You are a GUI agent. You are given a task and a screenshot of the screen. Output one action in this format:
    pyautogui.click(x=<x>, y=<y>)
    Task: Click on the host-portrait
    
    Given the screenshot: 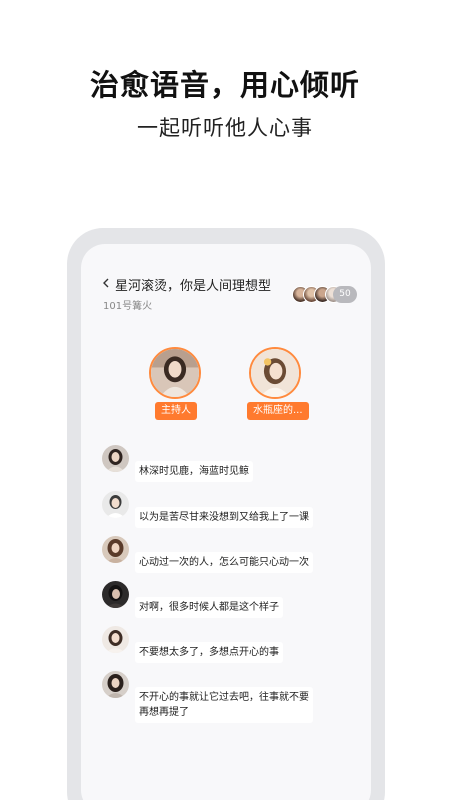 What is the action you would take?
    pyautogui.click(x=175, y=373)
    